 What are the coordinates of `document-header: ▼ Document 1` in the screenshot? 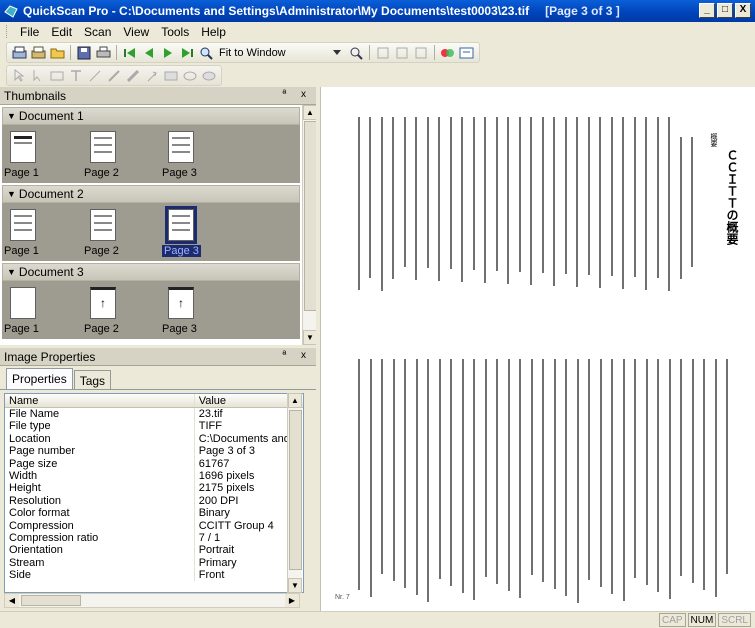 It's located at (151, 116).